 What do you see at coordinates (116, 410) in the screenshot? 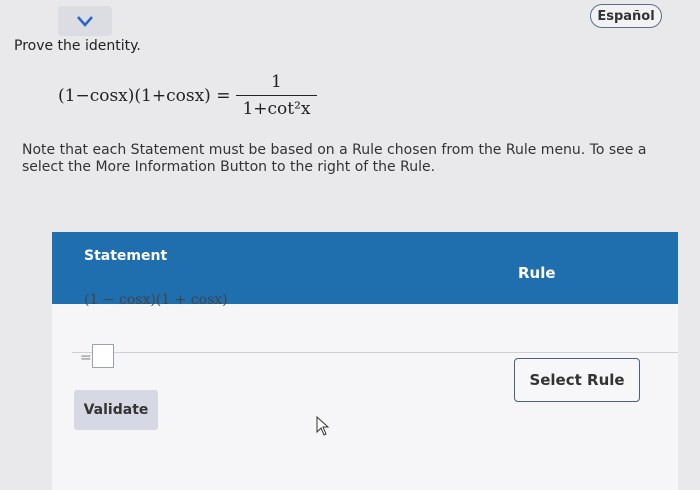
I see `validate-button: Validate` at bounding box center [116, 410].